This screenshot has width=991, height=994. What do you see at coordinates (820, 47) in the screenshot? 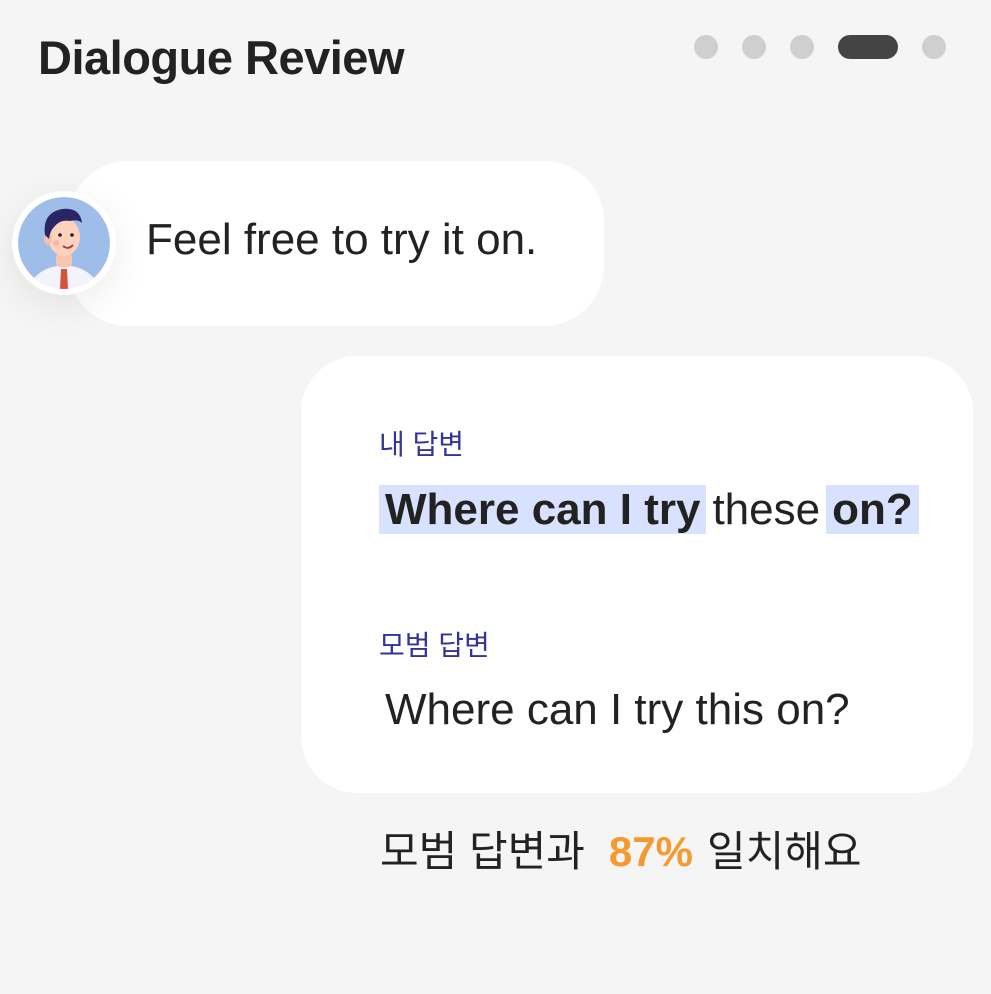
I see `pagination-dots` at bounding box center [820, 47].